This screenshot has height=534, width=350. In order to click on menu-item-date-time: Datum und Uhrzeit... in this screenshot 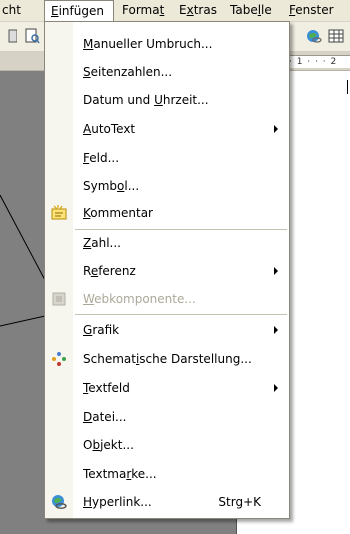, I will do `click(167, 100)`.